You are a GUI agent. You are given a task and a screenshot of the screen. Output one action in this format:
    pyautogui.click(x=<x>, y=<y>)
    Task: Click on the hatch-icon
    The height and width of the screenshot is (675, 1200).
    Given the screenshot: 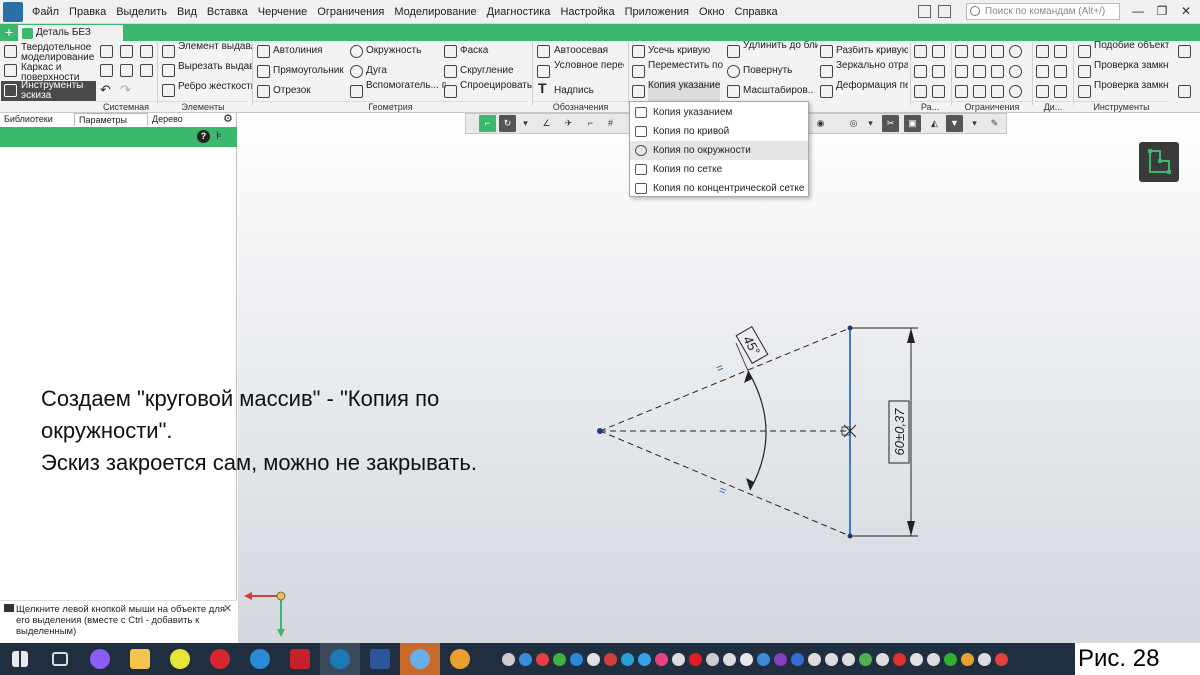 What is the action you would take?
    pyautogui.click(x=920, y=71)
    